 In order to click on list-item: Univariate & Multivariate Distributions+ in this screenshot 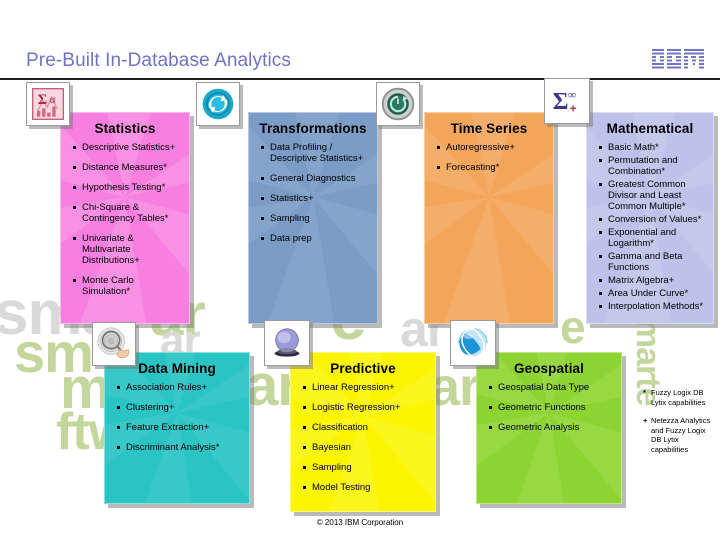, I will do `click(128, 249)`.